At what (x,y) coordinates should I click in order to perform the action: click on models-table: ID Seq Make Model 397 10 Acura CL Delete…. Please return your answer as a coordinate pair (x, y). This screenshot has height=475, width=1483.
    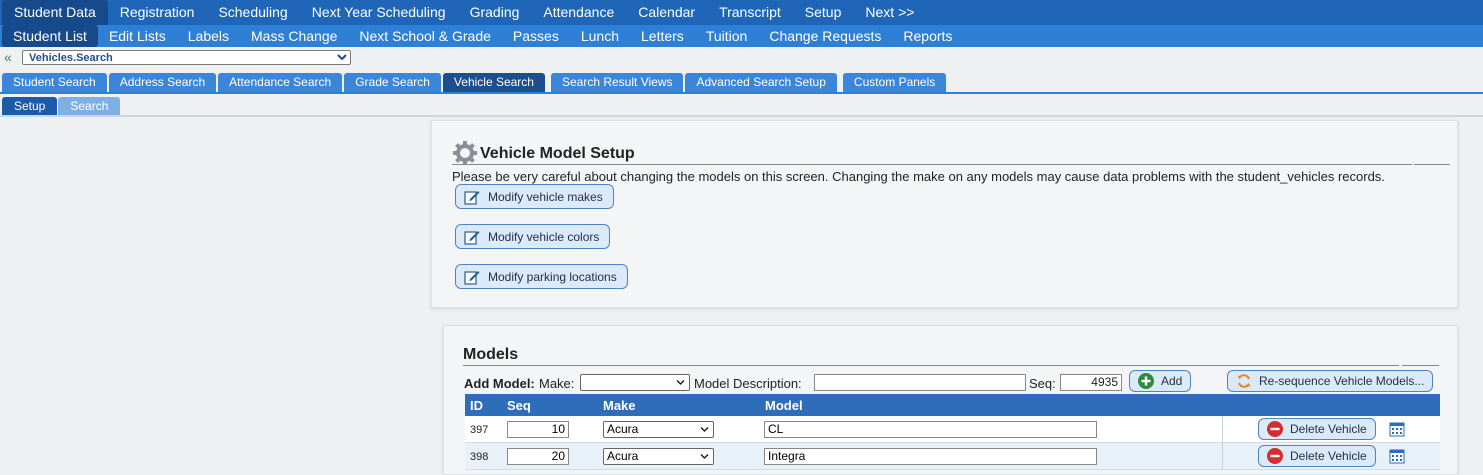
    Looking at the image, I should click on (952, 432).